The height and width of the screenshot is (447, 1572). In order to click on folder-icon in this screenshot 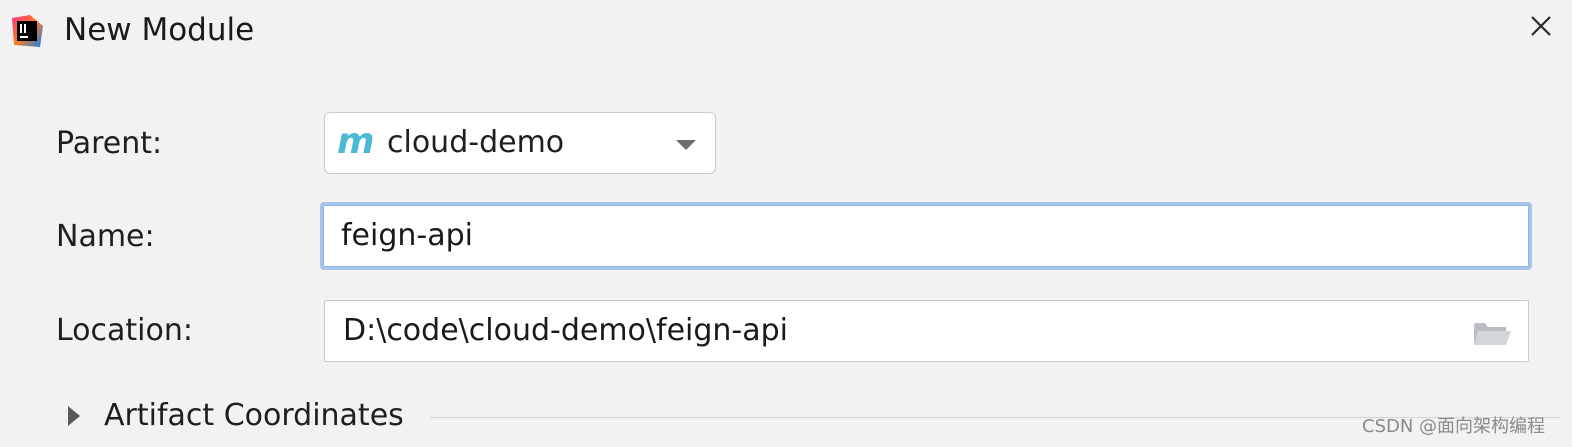, I will do `click(1492, 333)`.